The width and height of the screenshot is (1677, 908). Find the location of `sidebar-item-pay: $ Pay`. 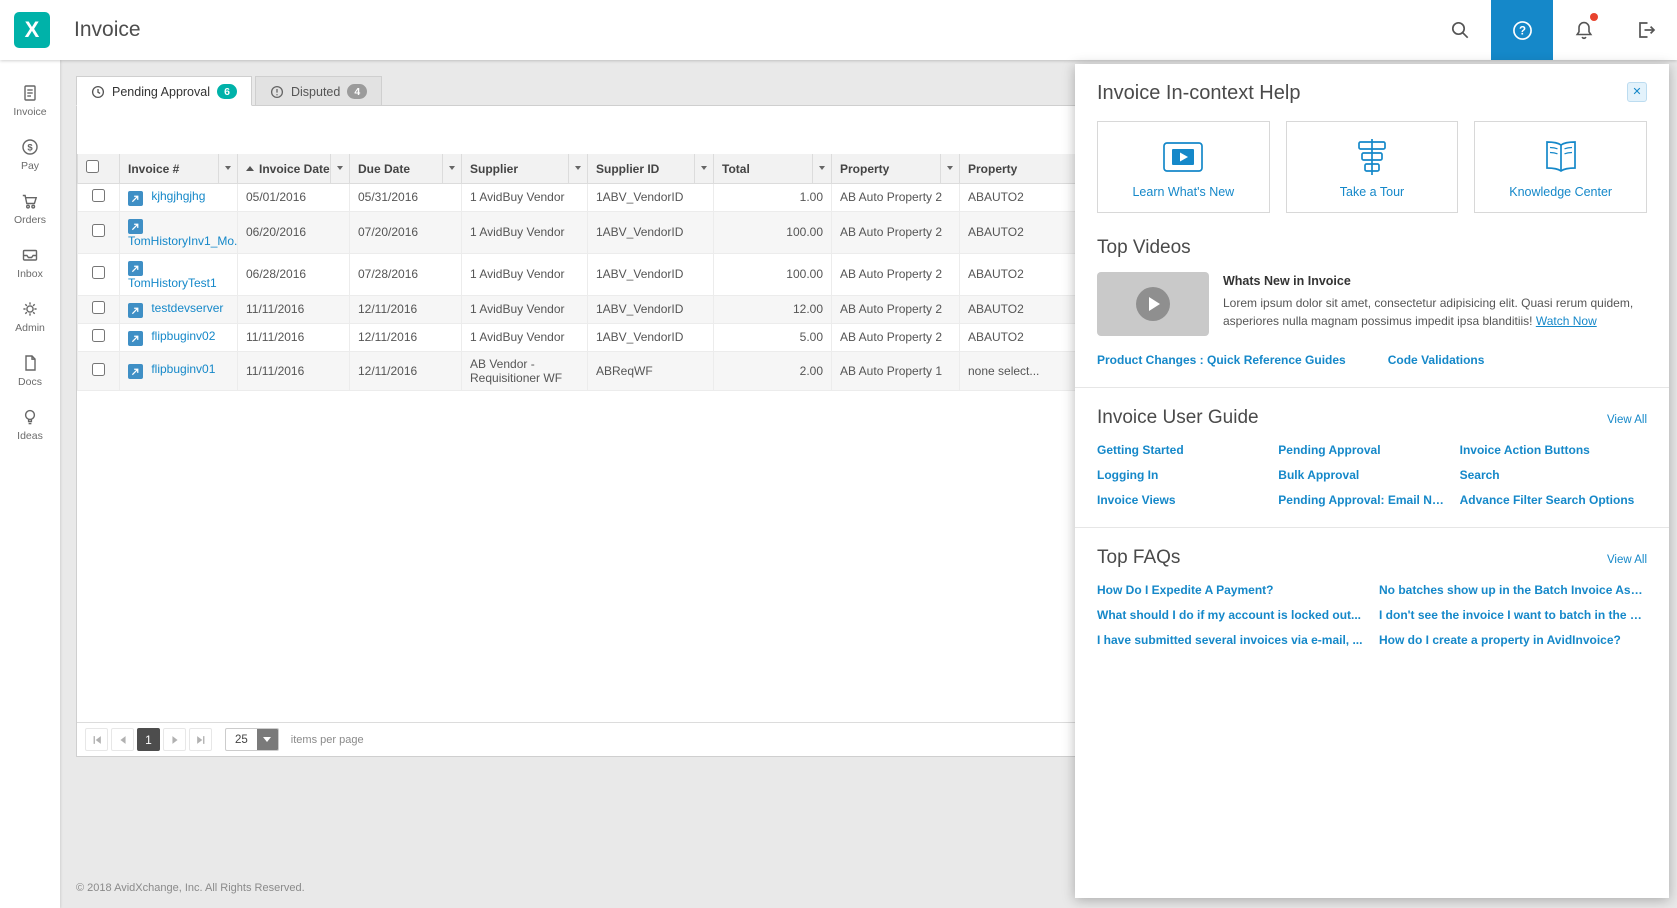

sidebar-item-pay: $ Pay is located at coordinates (30, 155).